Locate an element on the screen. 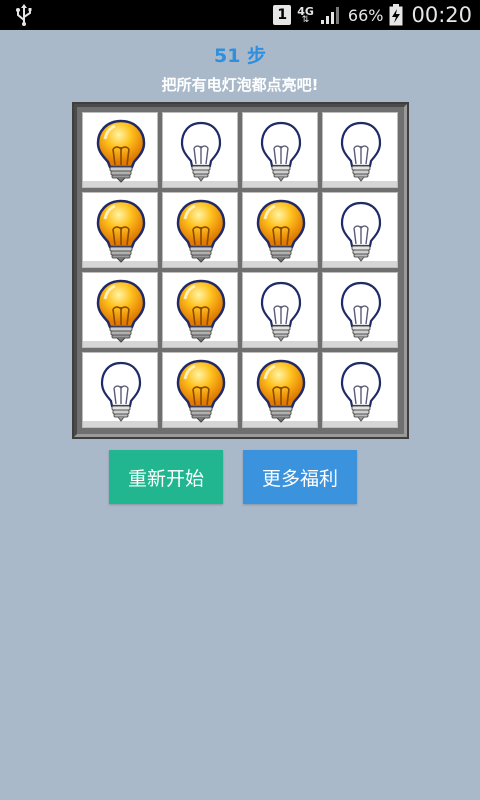 The height and width of the screenshot is (800, 480). sim-icon: 1 is located at coordinates (282, 15).